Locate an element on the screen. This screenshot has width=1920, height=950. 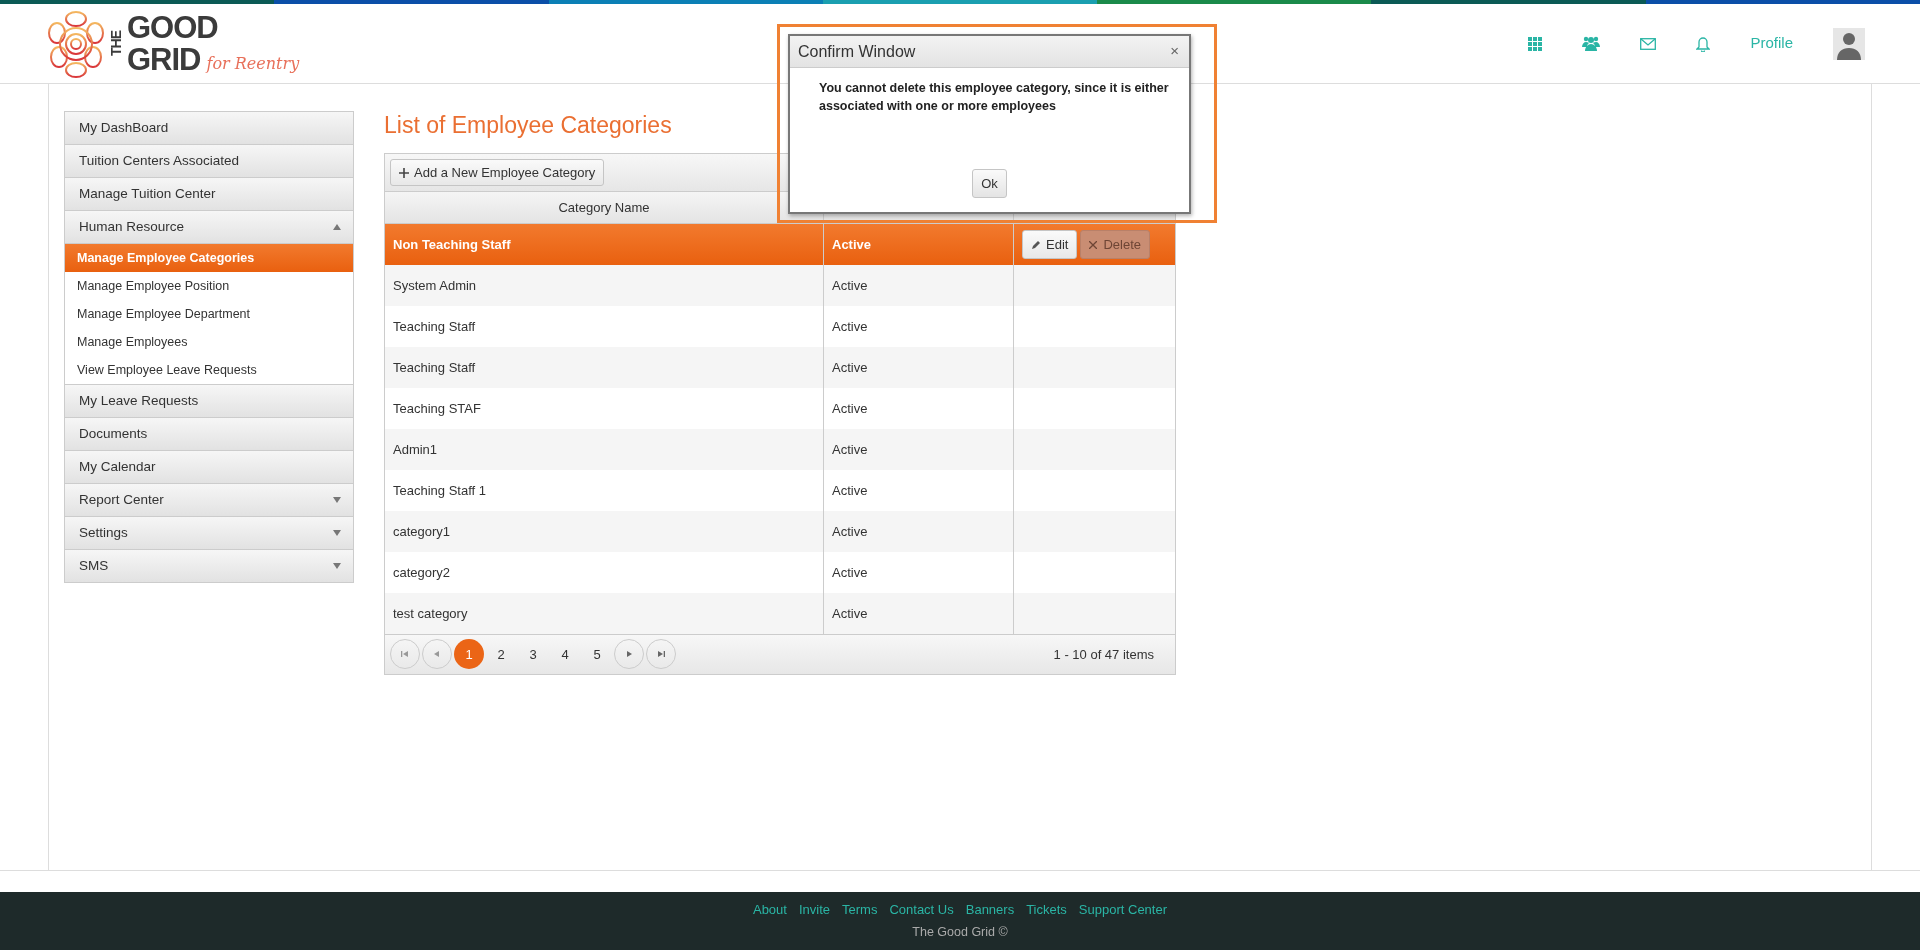
footer-link: About is located at coordinates (769, 910).